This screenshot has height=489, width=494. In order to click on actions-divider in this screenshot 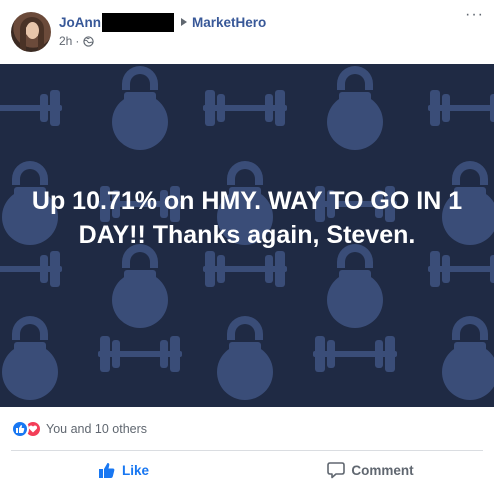, I will do `click(247, 450)`.